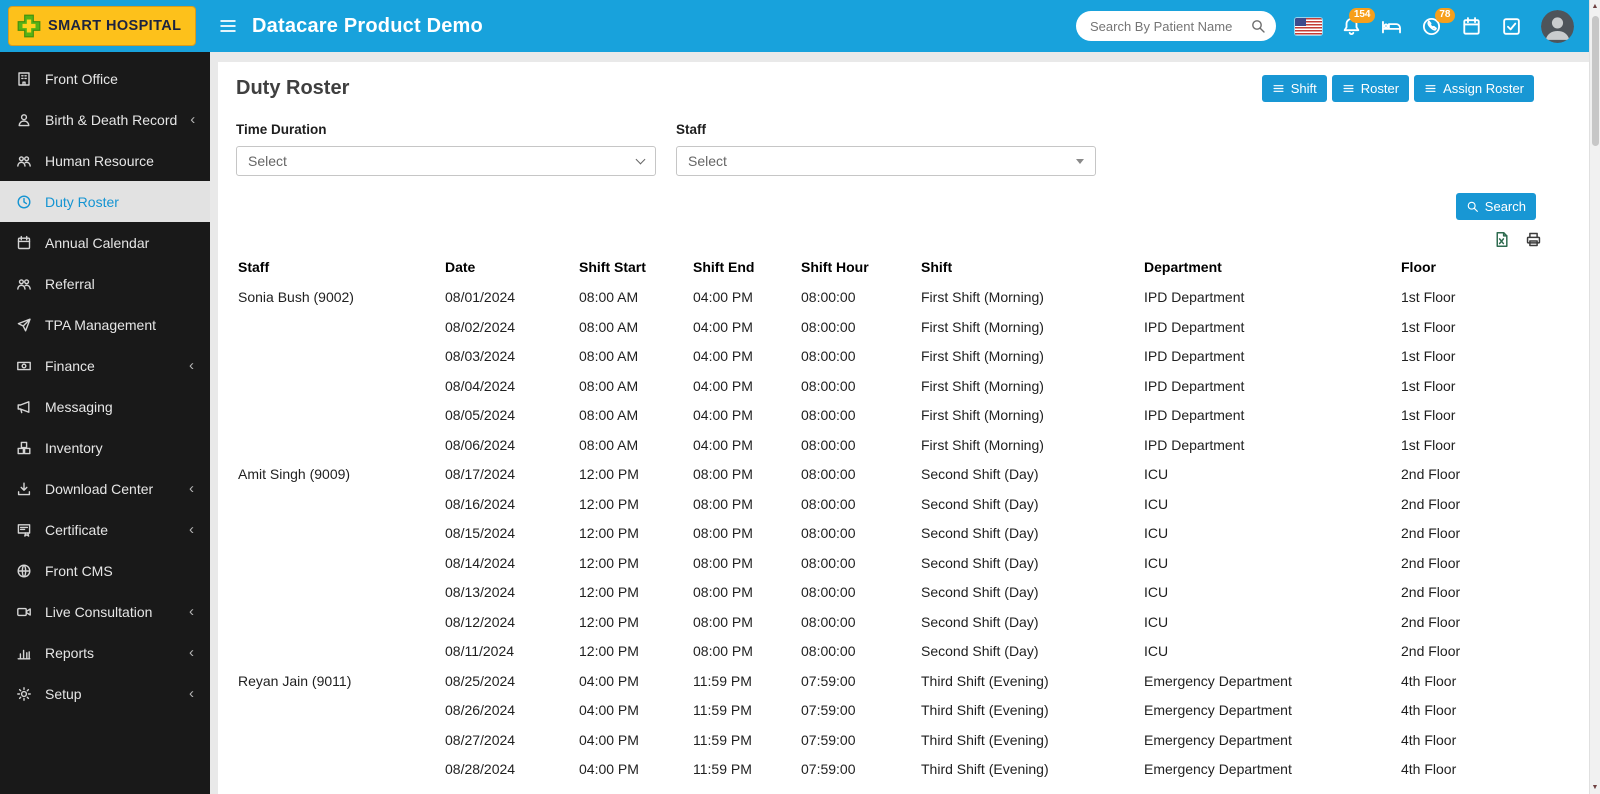 The width and height of the screenshot is (1600, 794). I want to click on sidebar-item-front-cms: Front CMS ‹, so click(105, 570).